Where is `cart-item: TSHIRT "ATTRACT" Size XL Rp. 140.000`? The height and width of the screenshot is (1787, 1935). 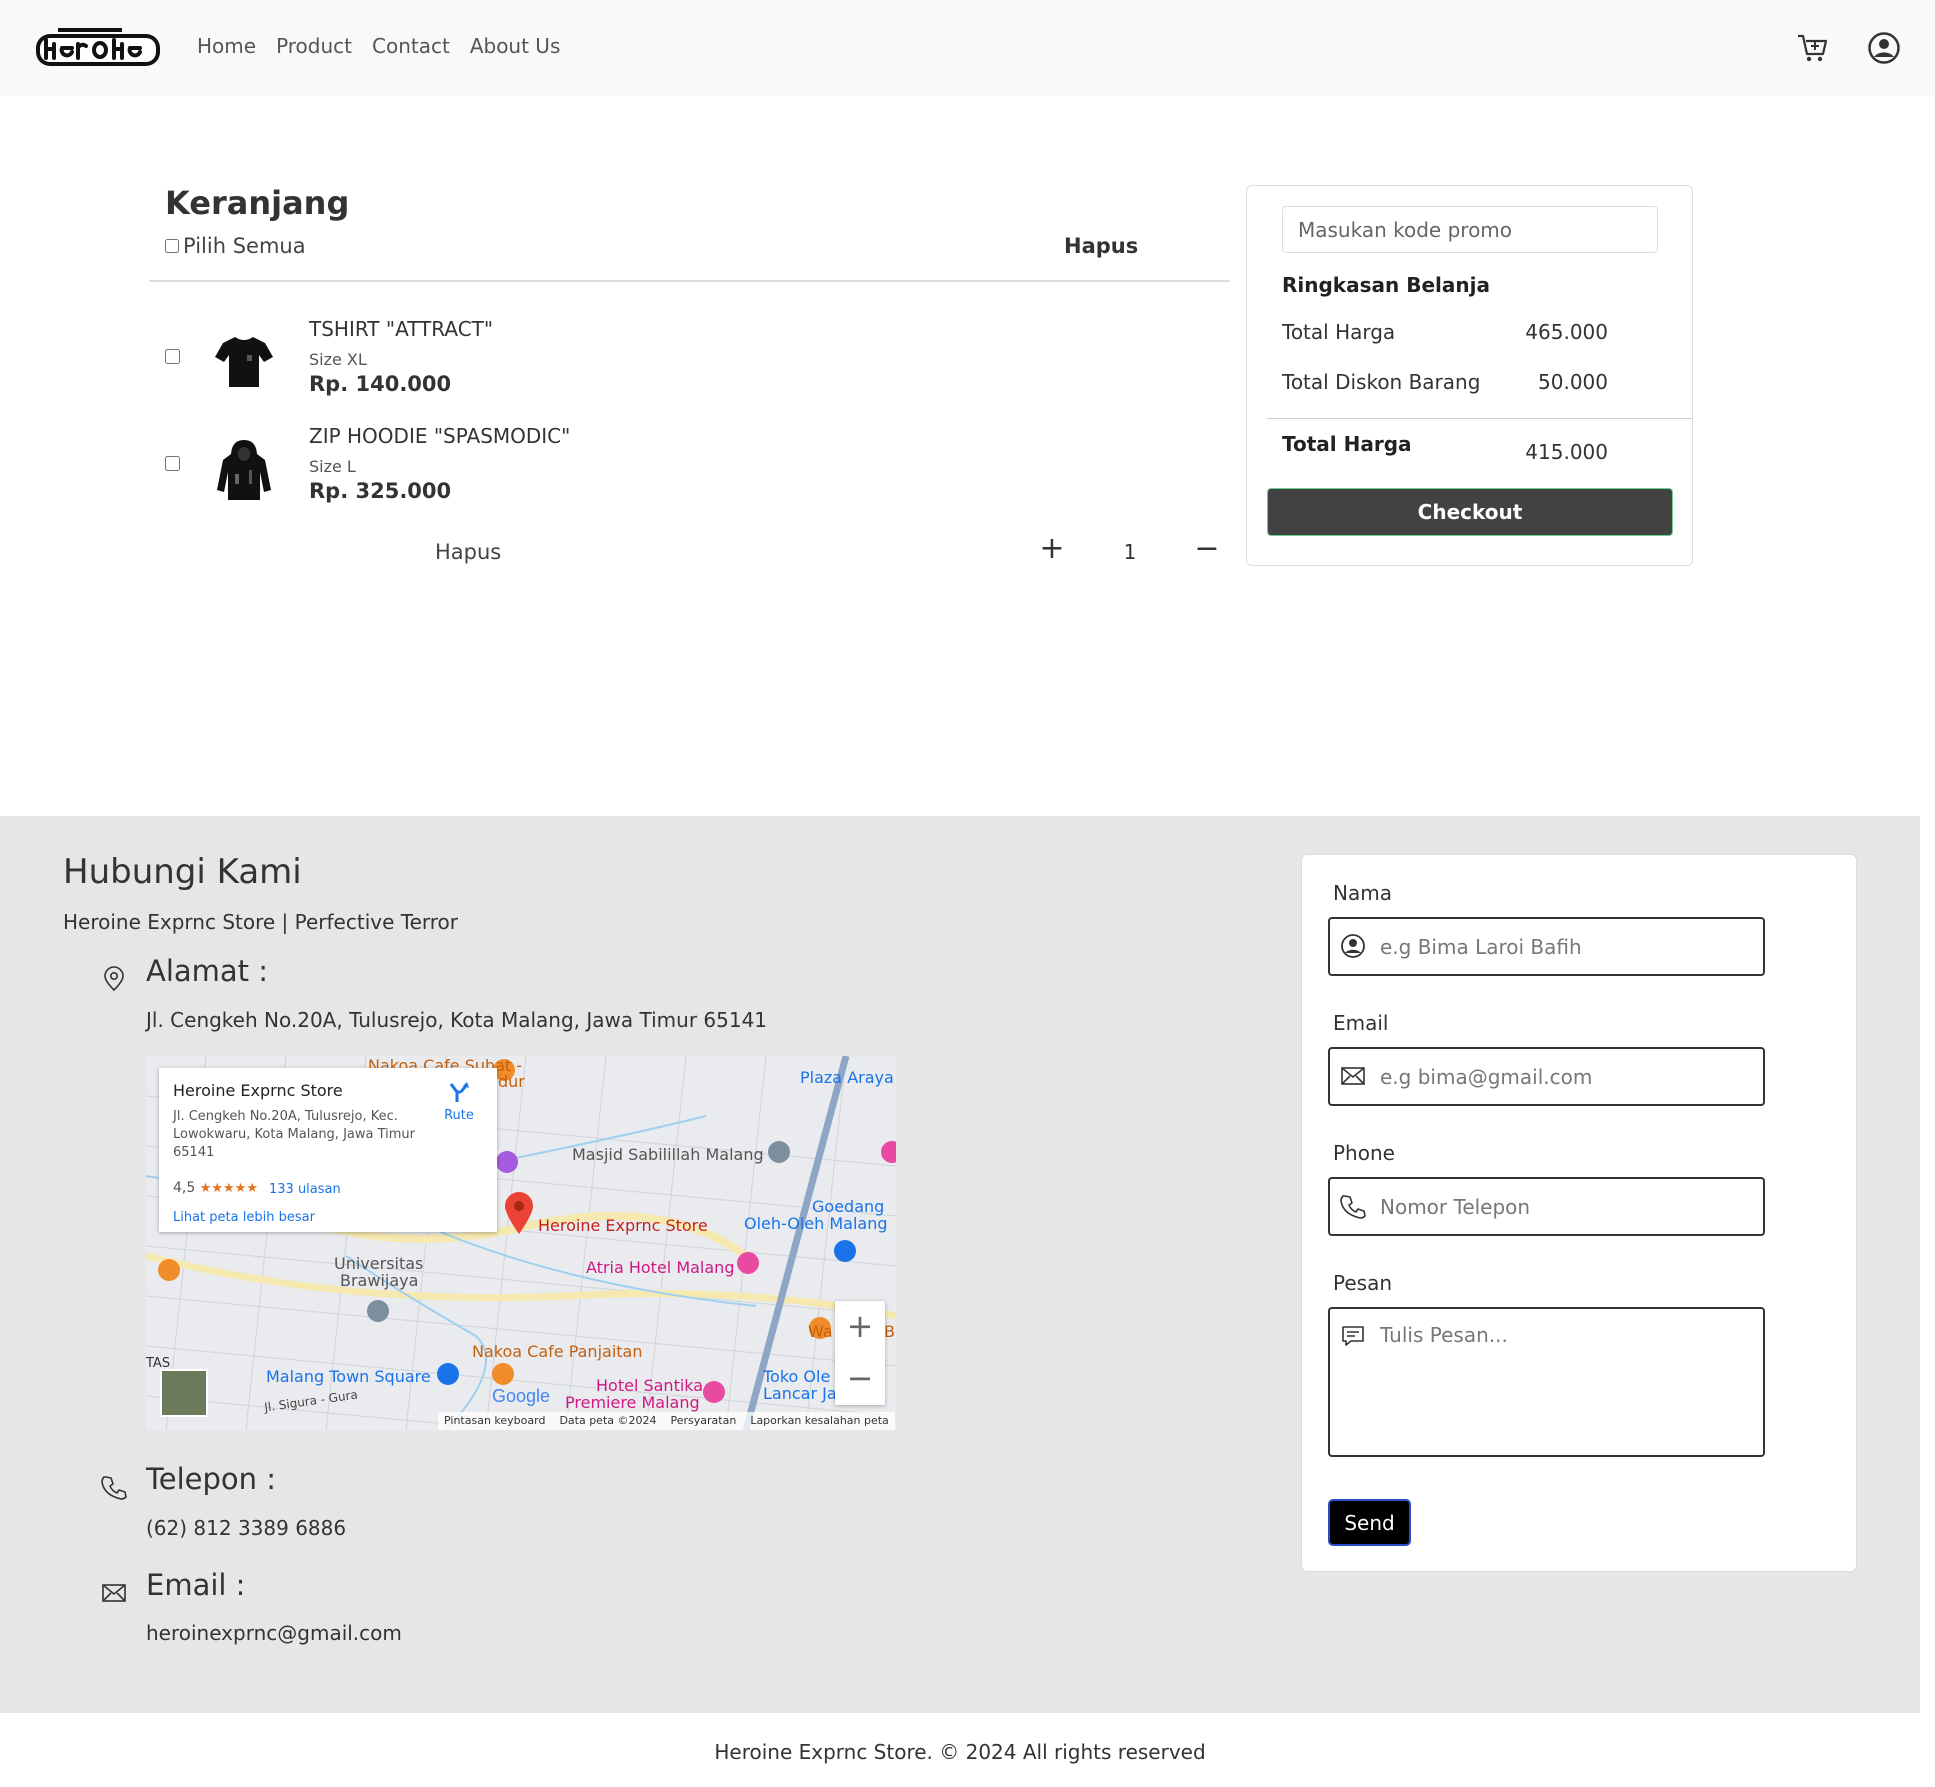 cart-item: TSHIRT "ATTRACT" Size XL Rp. 140.000 is located at coordinates (615, 359).